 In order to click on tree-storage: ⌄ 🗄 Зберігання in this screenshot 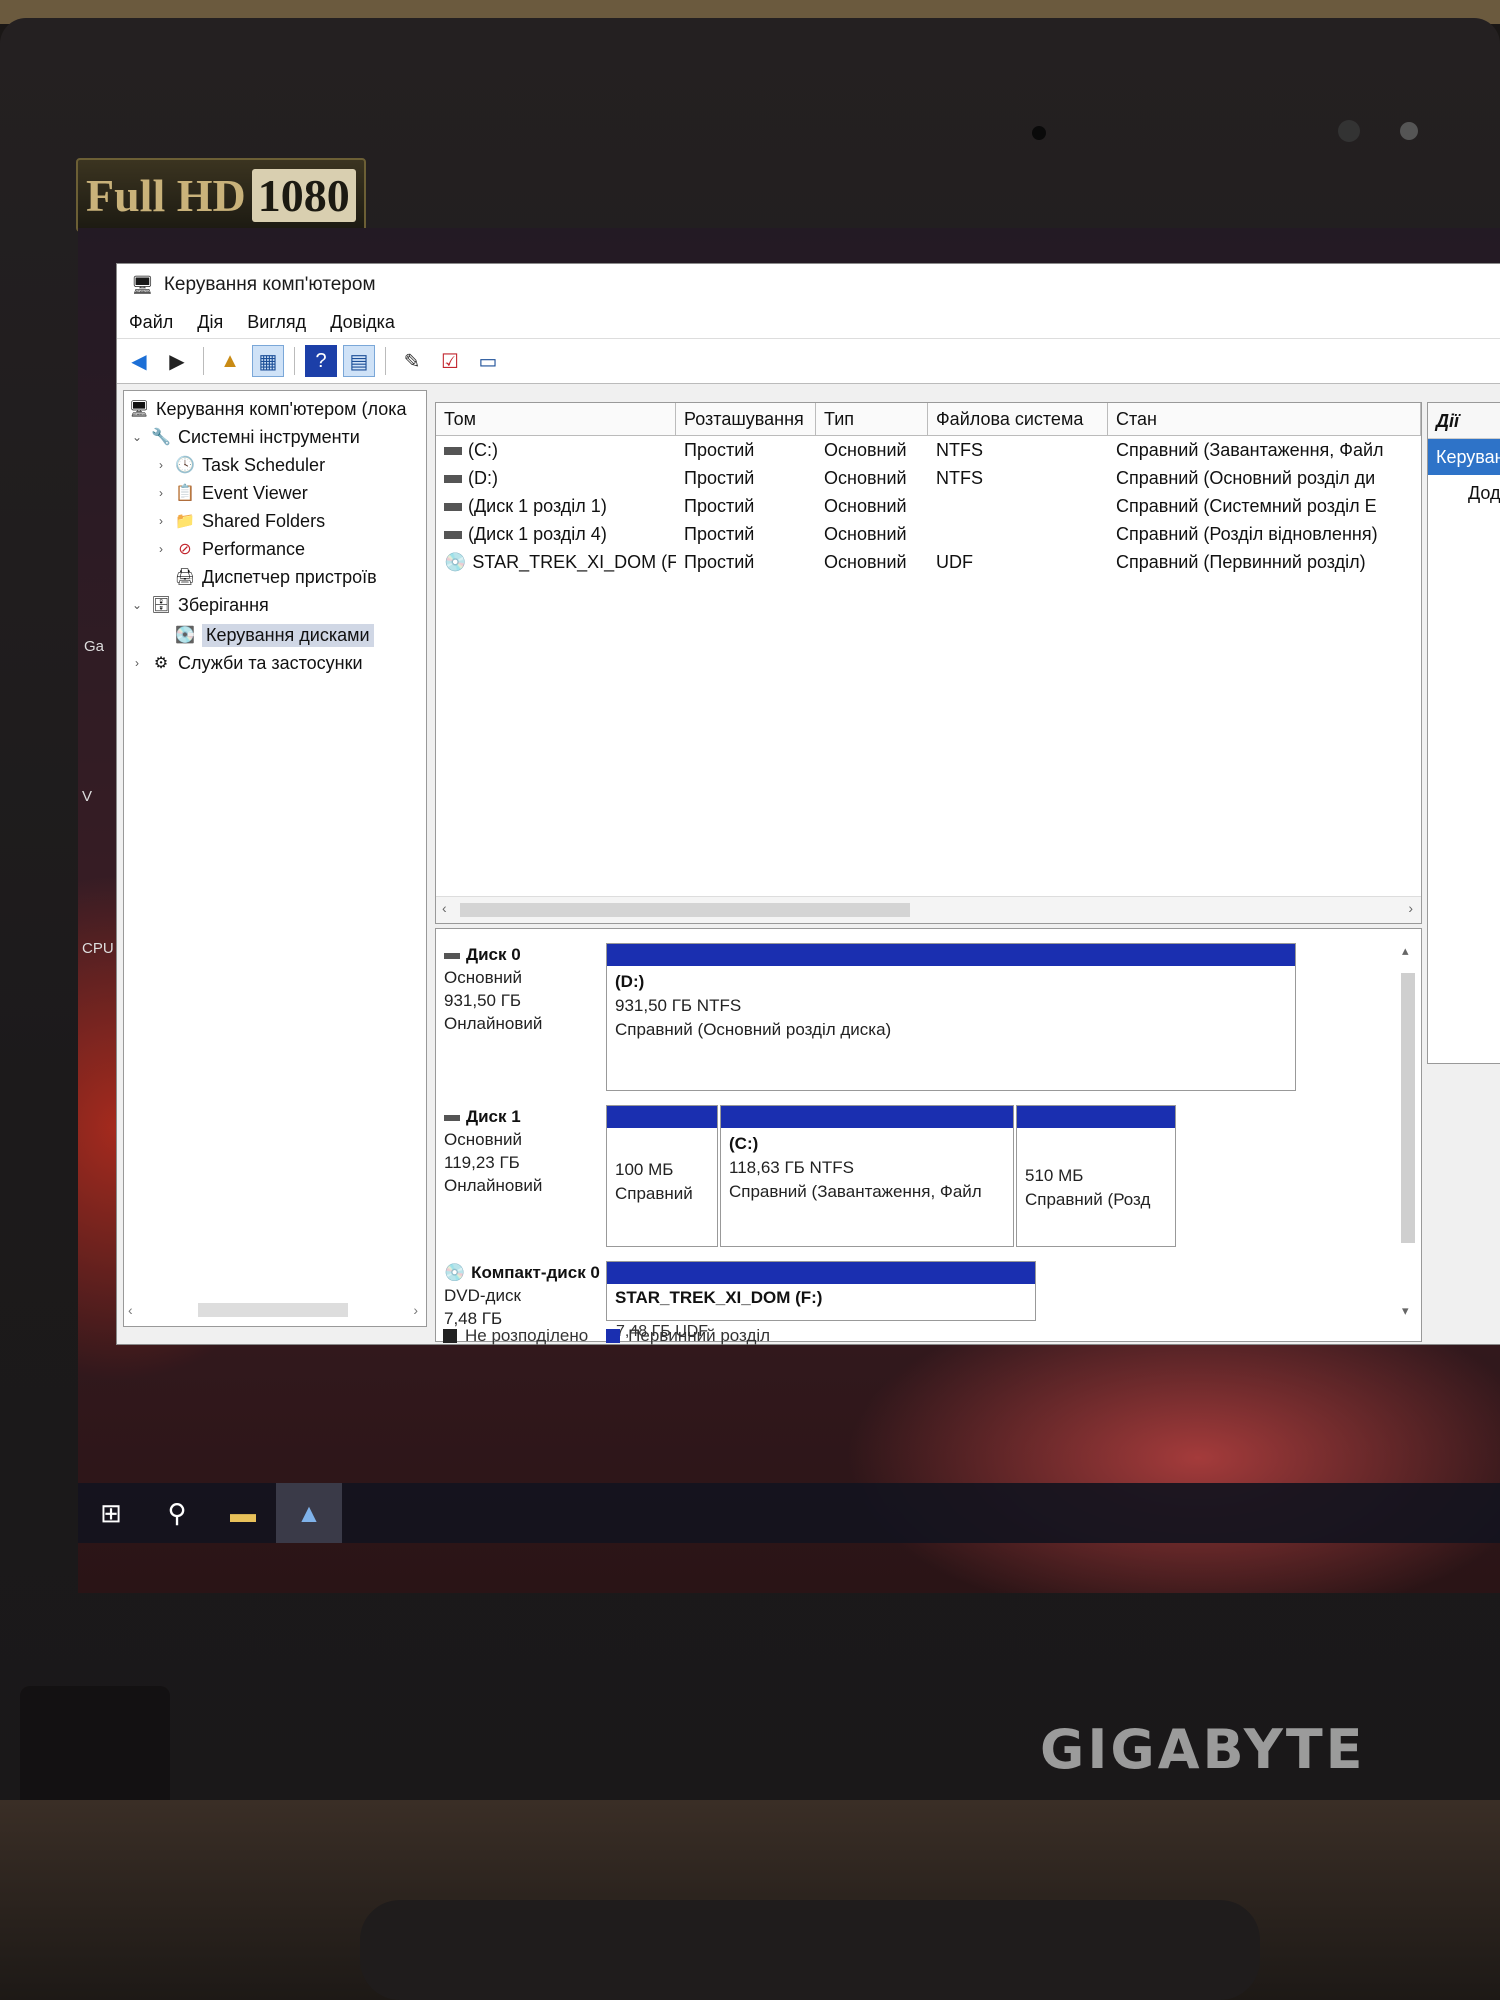, I will do `click(199, 605)`.